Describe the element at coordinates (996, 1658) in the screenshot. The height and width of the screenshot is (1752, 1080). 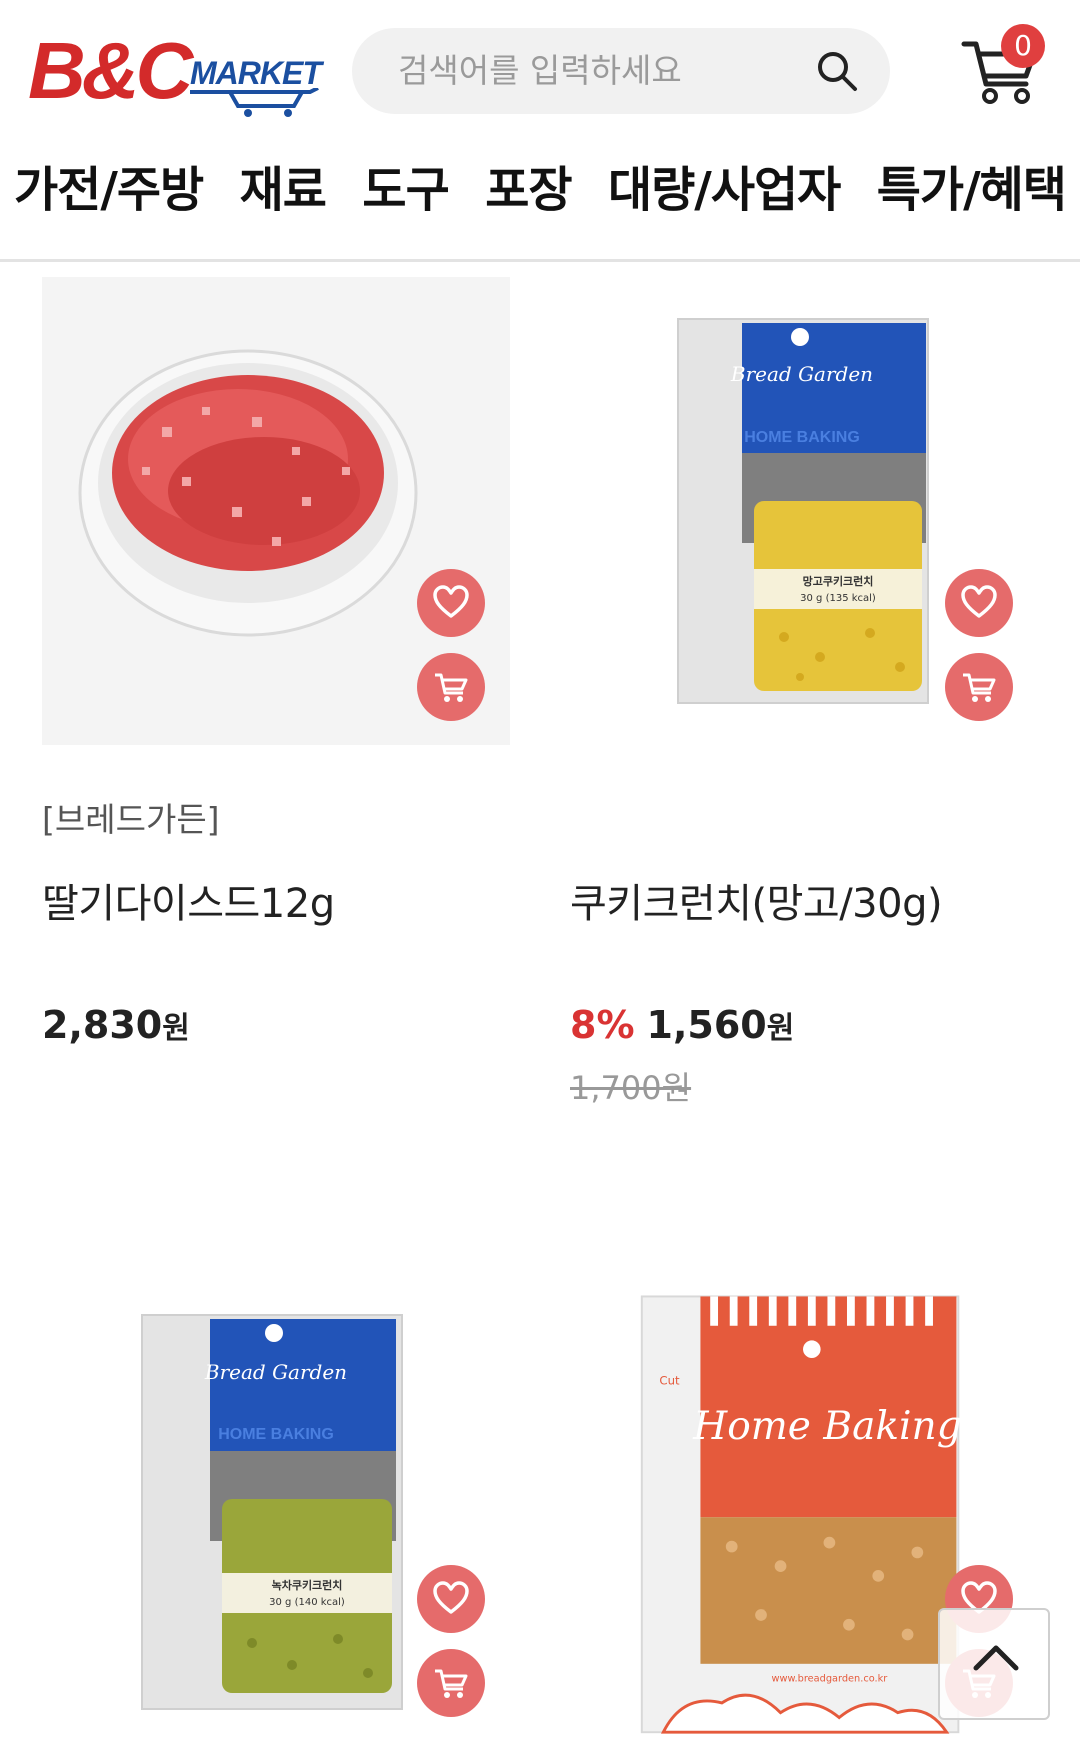
I see `chevron-up-icon` at that location.